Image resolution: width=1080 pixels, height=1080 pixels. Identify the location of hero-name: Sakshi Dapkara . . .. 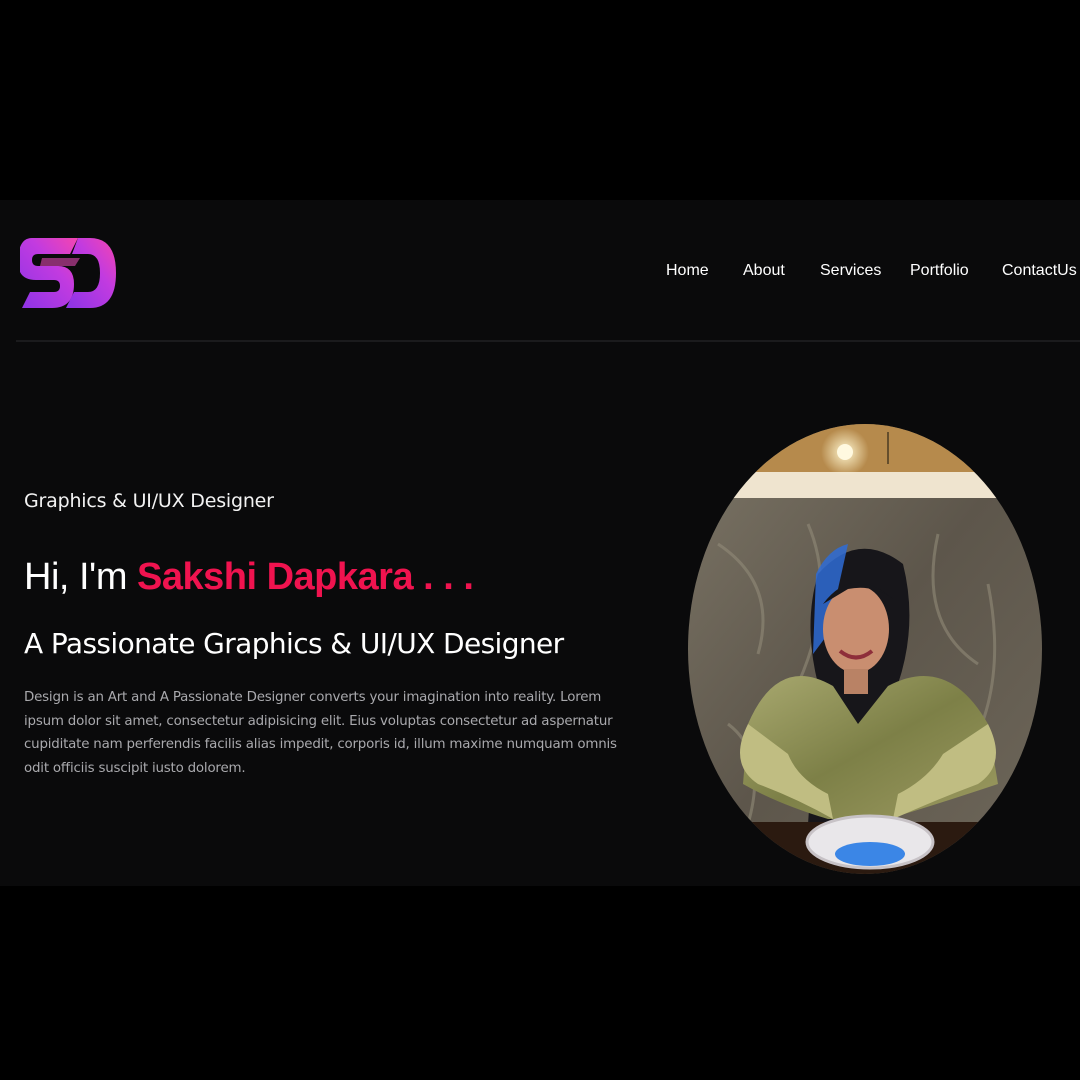
(305, 577).